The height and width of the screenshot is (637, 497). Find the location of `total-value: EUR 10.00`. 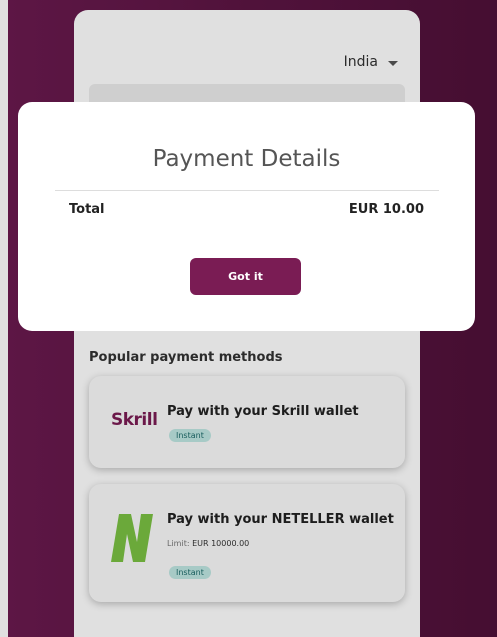

total-value: EUR 10.00 is located at coordinates (386, 209).